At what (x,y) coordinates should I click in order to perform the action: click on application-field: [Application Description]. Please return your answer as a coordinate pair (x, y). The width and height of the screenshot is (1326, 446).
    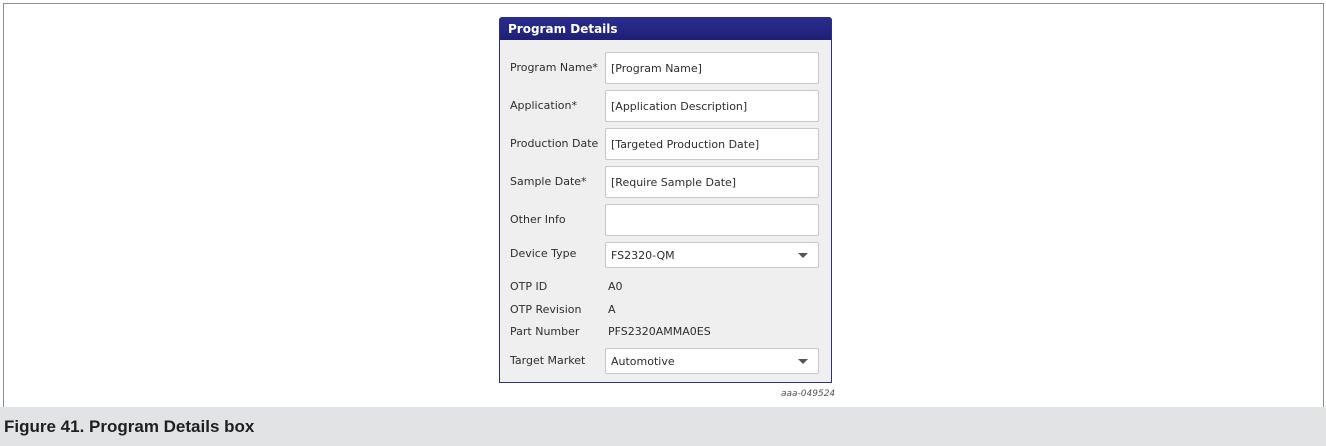
    Looking at the image, I should click on (712, 106).